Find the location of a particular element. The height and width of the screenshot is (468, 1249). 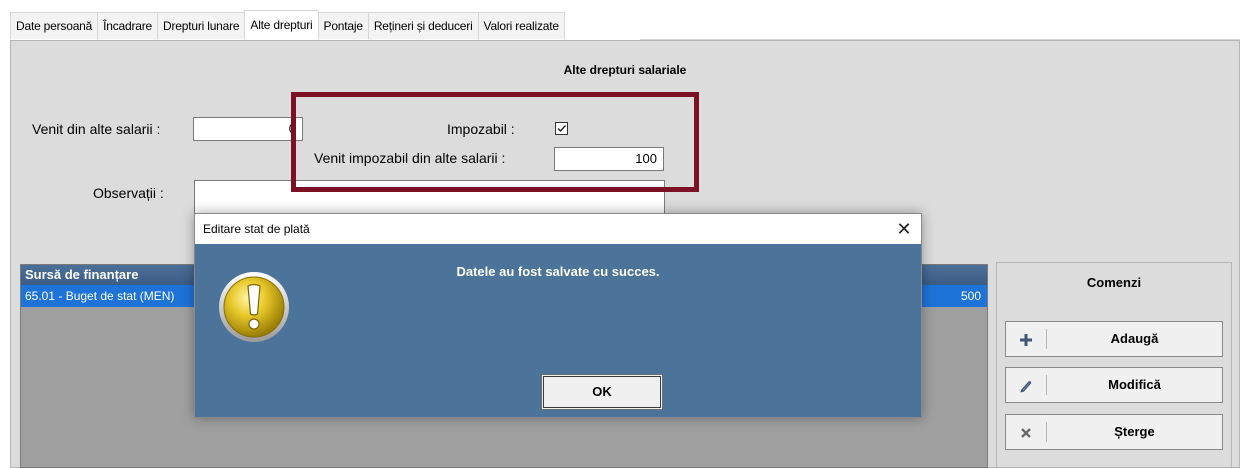

dialog-message: Datele au fost salvate cu succes. is located at coordinates (558, 271).